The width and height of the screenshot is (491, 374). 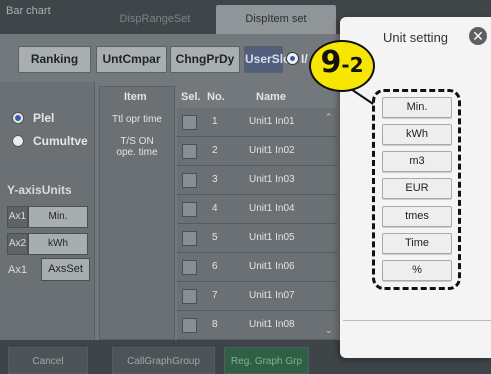 What do you see at coordinates (417, 270) in the screenshot?
I see `unit-option-percent-button: %` at bounding box center [417, 270].